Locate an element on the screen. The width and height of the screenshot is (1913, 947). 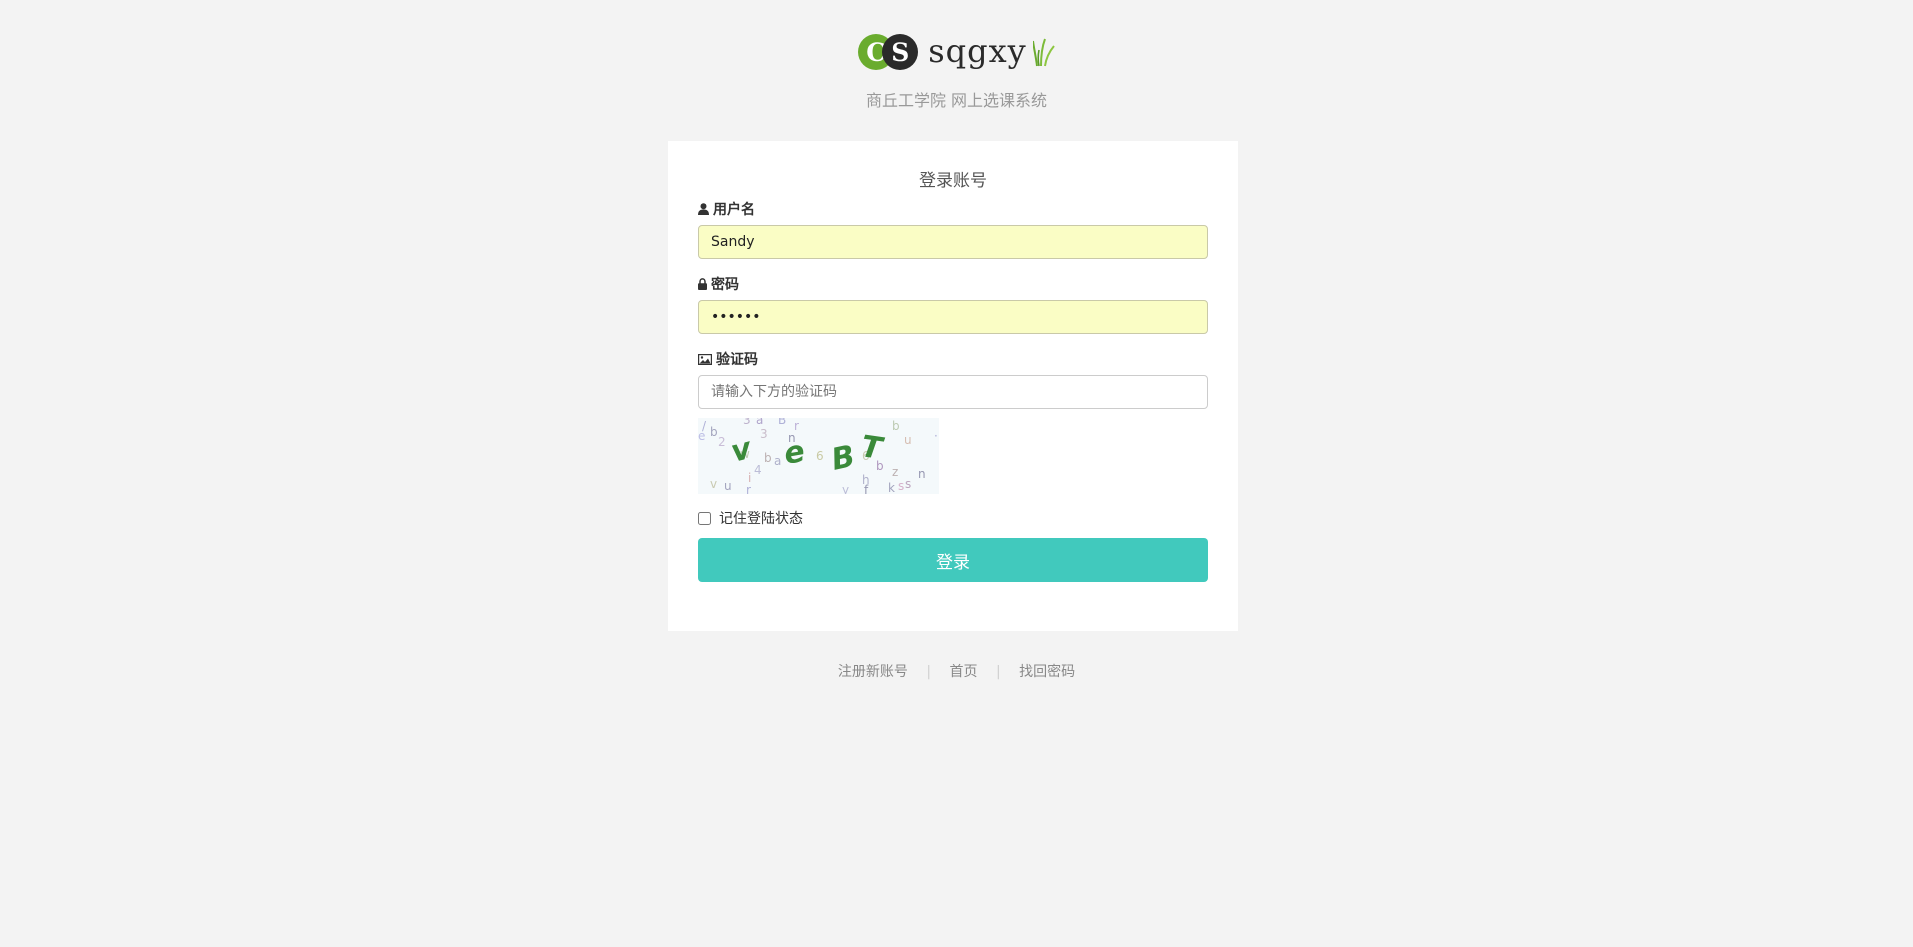
svg-text: B is located at coordinates (782, 422).